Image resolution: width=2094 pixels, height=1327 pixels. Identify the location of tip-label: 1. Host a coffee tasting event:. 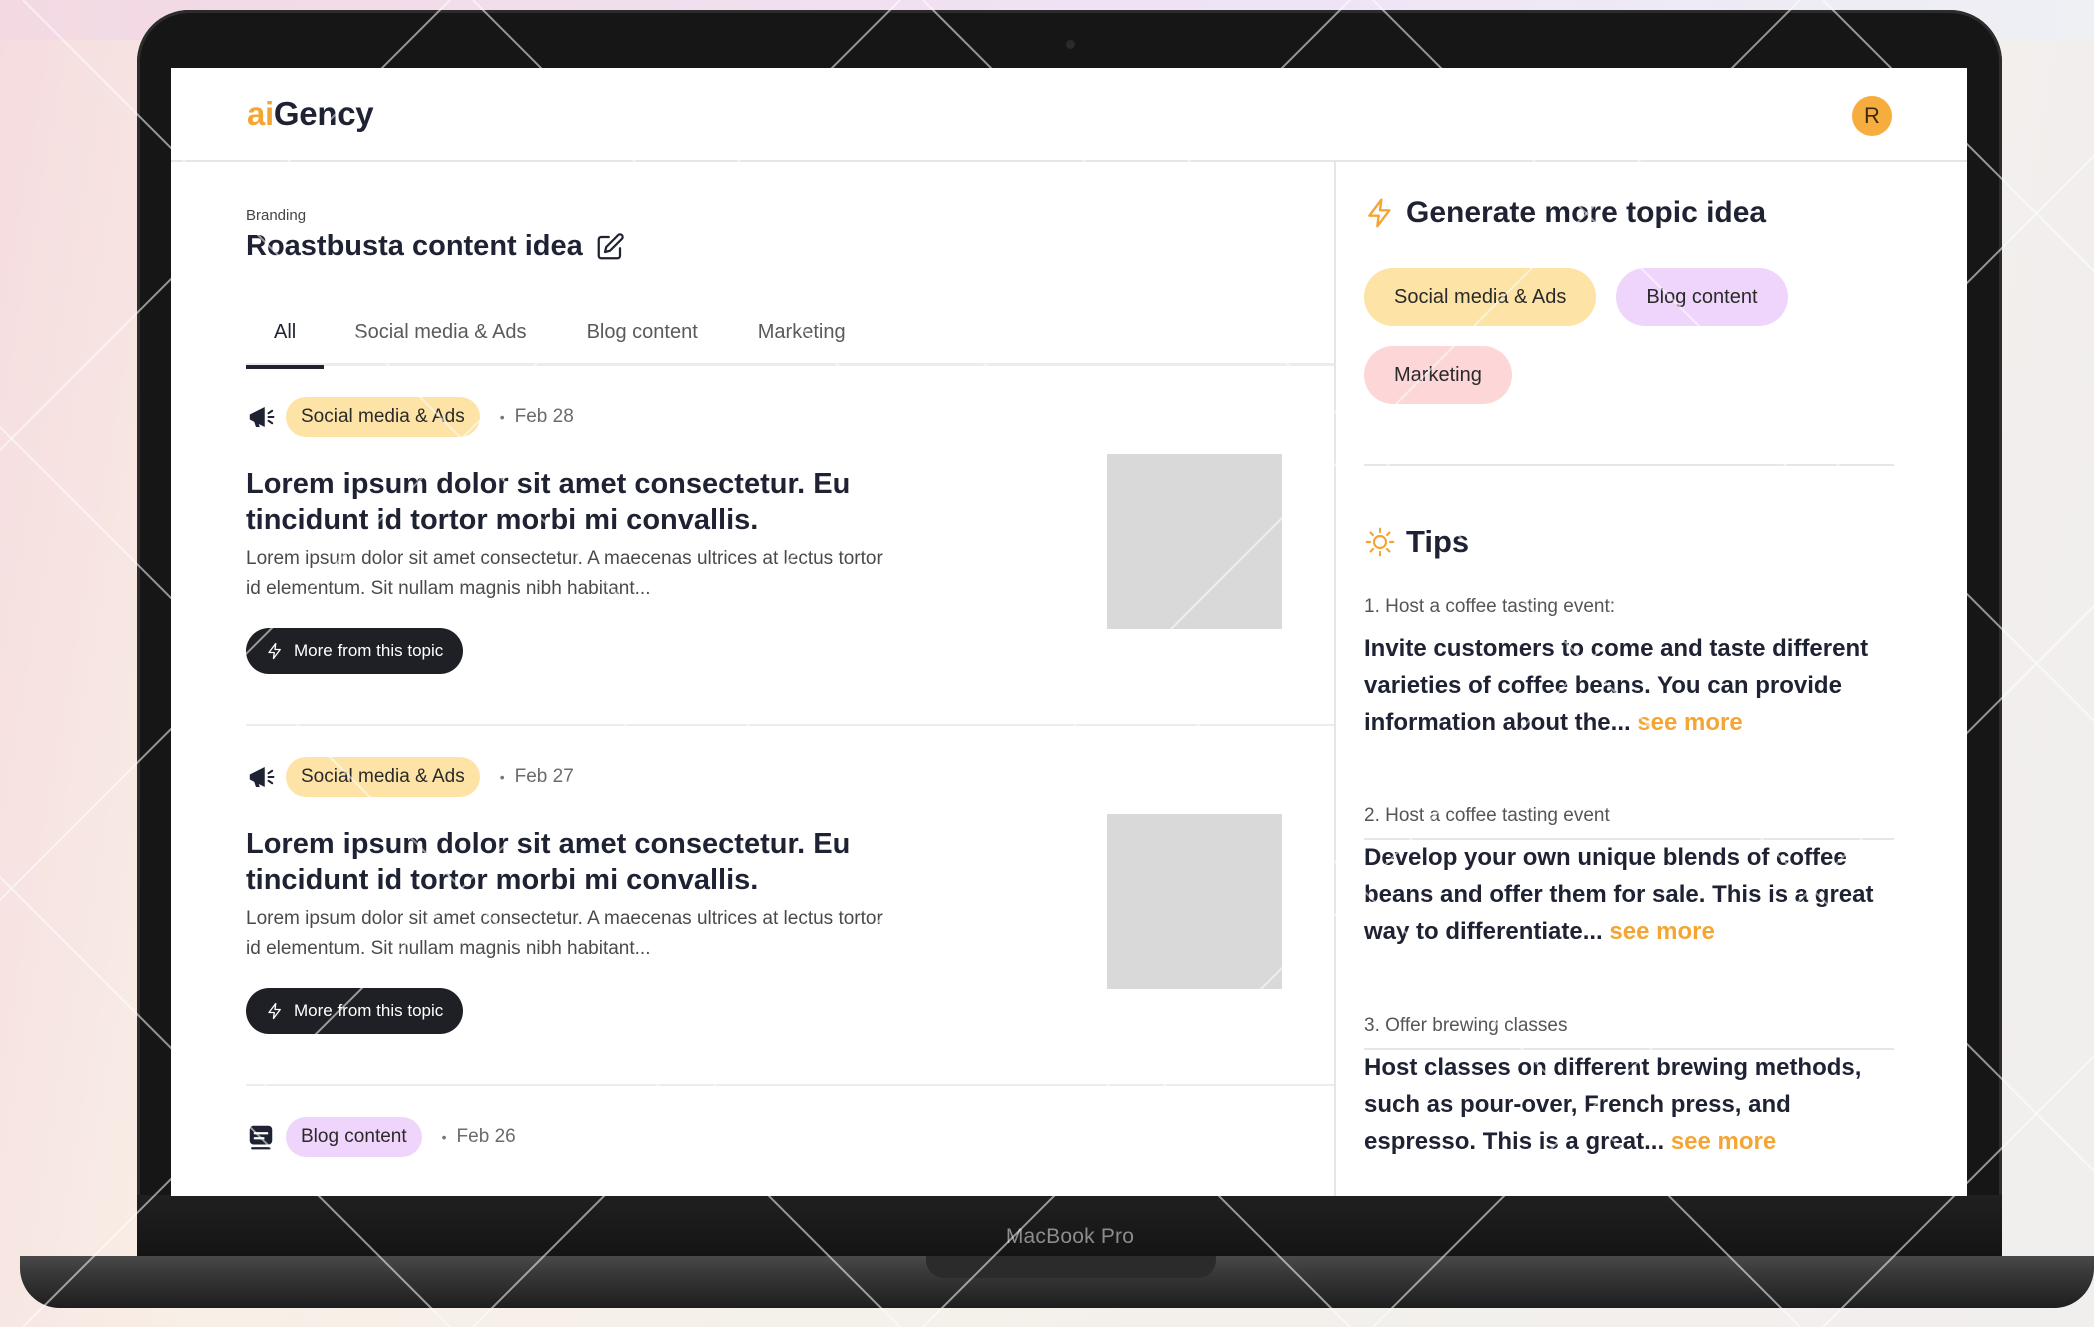
(1490, 606).